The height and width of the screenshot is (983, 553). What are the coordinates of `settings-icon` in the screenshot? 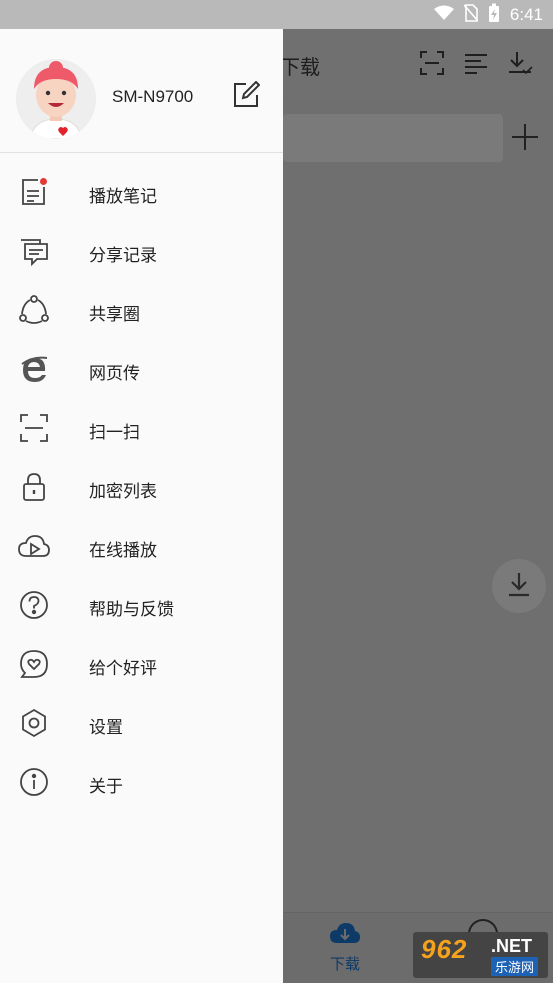 It's located at (34, 723).